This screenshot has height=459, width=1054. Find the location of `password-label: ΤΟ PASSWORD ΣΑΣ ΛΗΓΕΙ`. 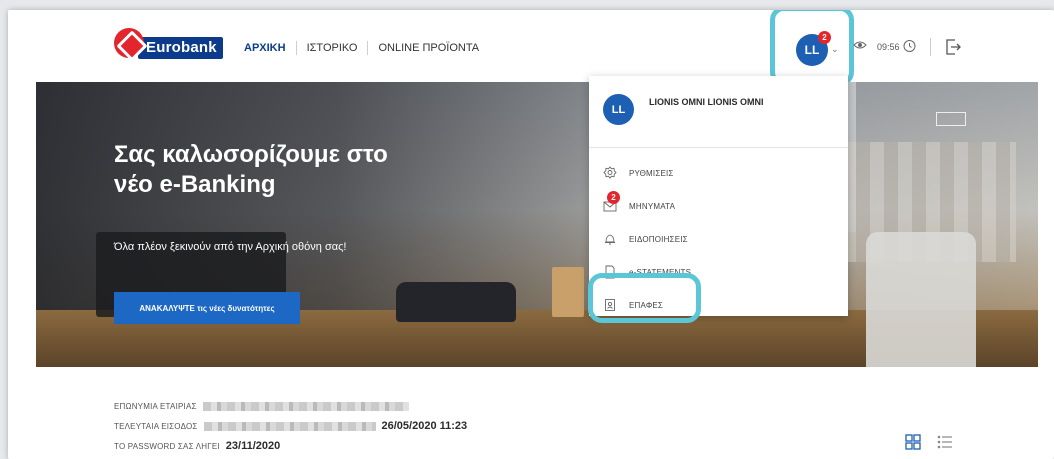

password-label: ΤΟ PASSWORD ΣΑΣ ΛΗΓΕΙ is located at coordinates (167, 446).